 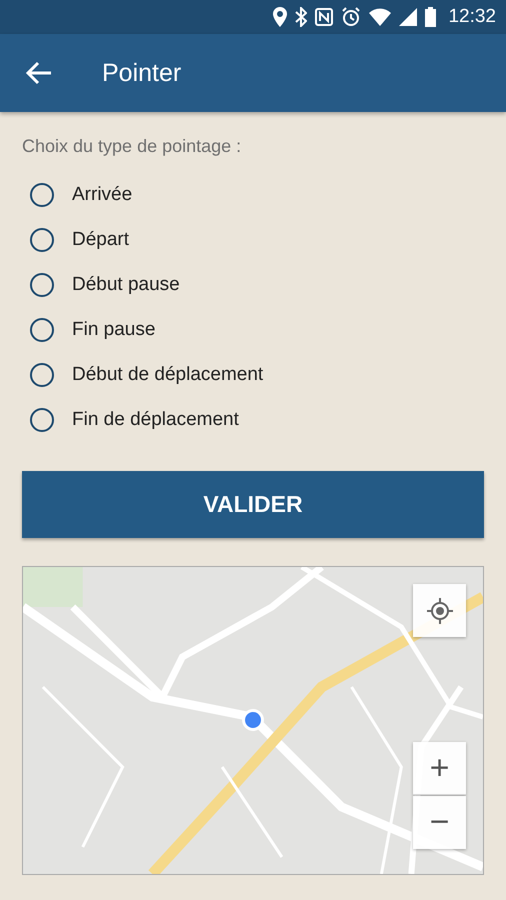 What do you see at coordinates (132, 146) in the screenshot?
I see `section-label: Choix du type de pointage :` at bounding box center [132, 146].